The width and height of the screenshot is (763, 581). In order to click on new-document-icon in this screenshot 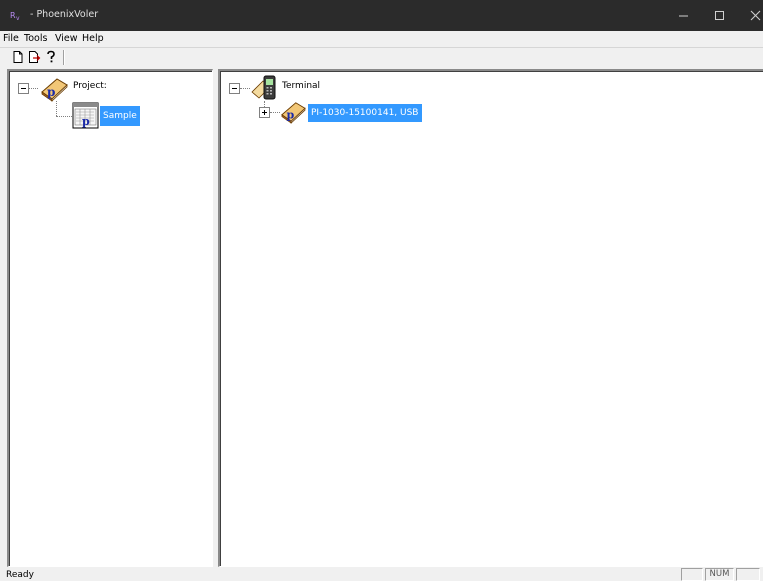, I will do `click(18, 57)`.